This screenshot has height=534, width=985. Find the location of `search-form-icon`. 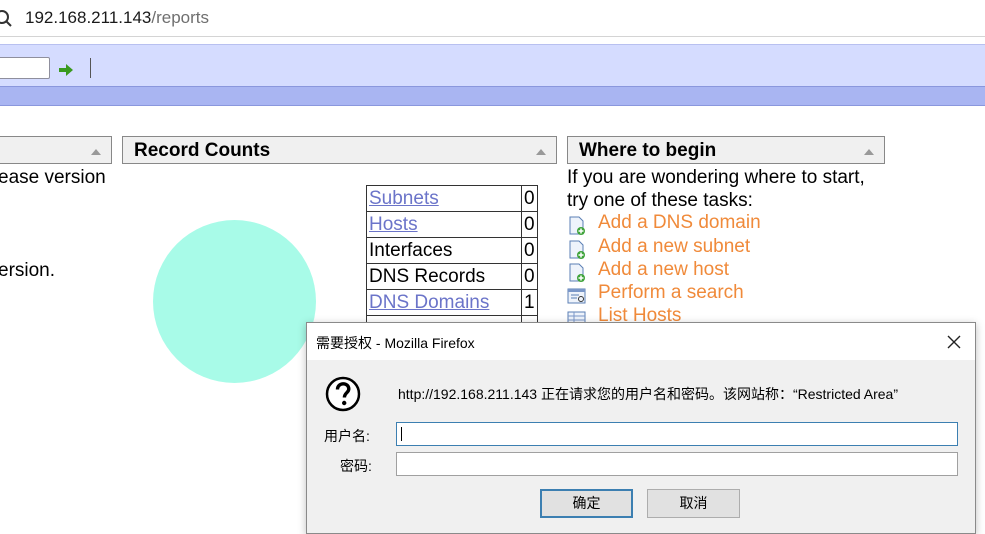

search-form-icon is located at coordinates (576, 296).